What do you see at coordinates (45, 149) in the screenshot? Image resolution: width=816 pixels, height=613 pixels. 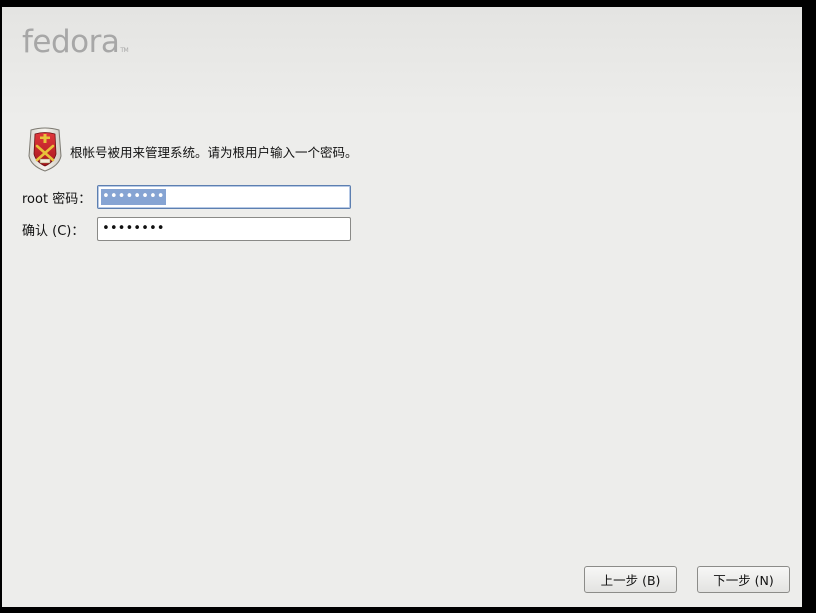 I see `root-shield-icon` at bounding box center [45, 149].